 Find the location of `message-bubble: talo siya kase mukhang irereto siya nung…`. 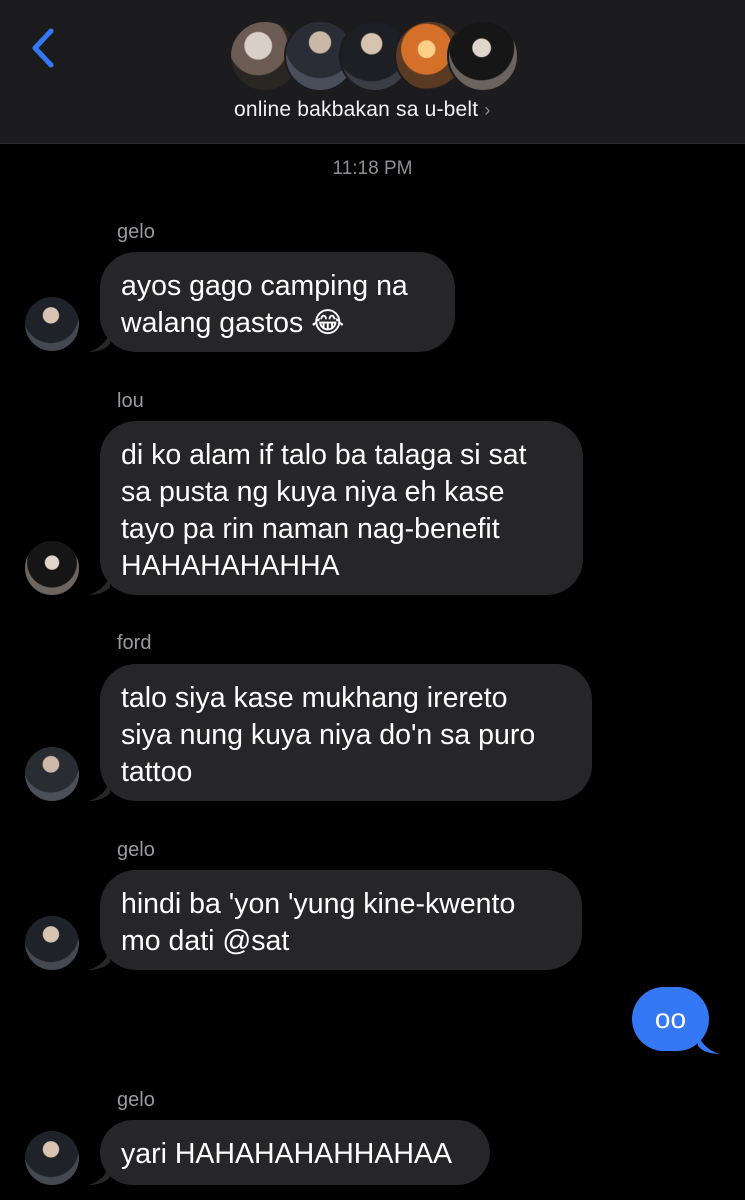

message-bubble: talo siya kase mukhang irereto siya nung… is located at coordinates (346, 732).